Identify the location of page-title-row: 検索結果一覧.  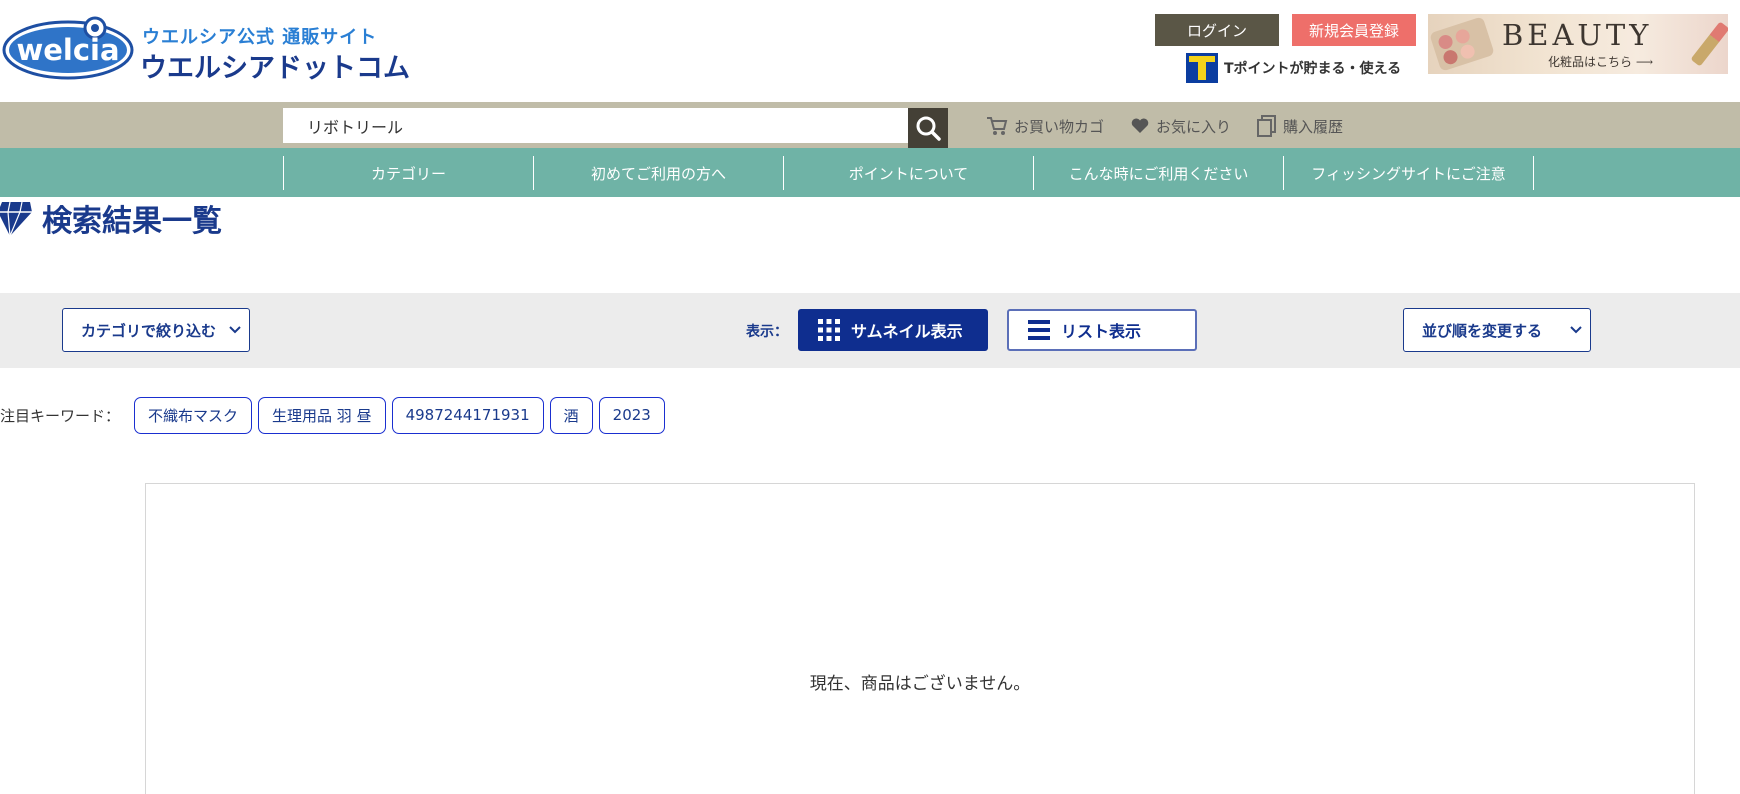
(111, 218).